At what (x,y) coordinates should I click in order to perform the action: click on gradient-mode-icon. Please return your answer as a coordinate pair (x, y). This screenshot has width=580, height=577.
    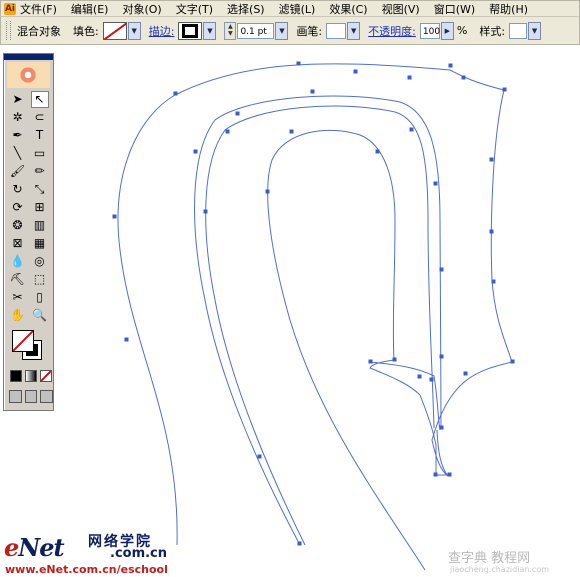
    Looking at the image, I should click on (31, 376).